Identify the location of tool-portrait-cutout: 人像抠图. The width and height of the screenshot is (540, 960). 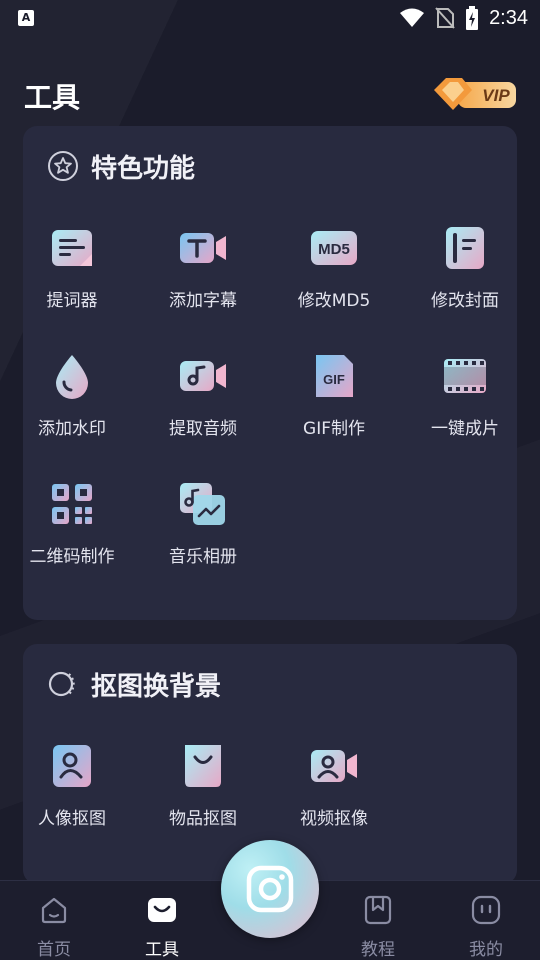
(72, 797).